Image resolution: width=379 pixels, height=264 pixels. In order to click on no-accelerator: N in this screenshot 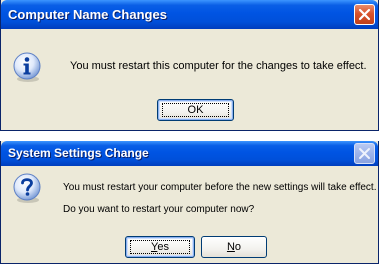, I will do `click(230, 247)`.